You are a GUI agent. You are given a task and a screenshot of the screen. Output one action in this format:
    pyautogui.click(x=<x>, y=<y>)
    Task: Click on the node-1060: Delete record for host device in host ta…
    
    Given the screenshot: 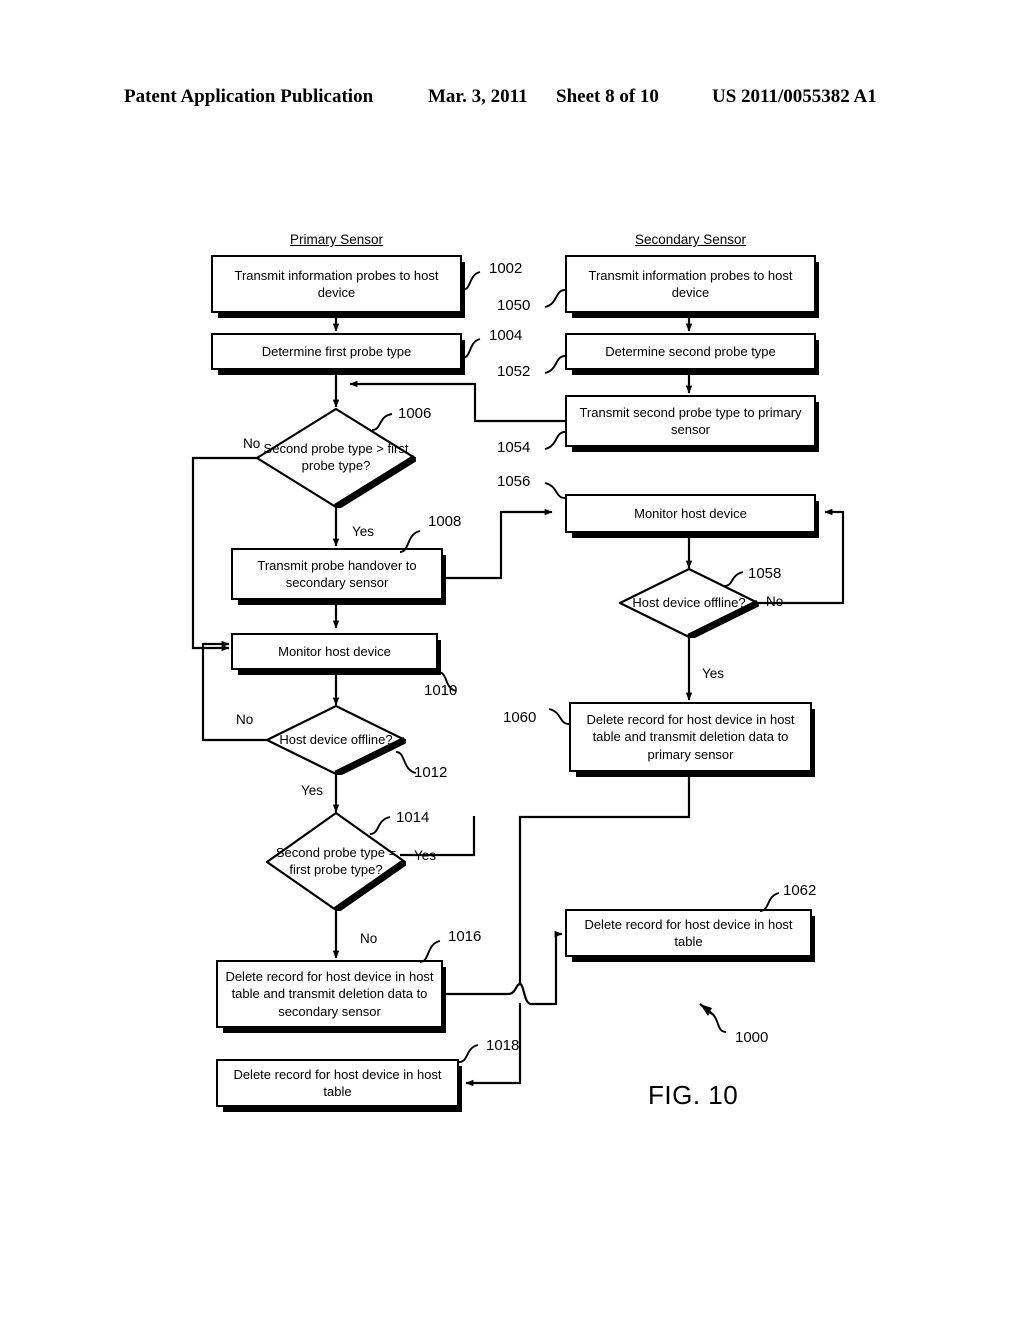 What is the action you would take?
    pyautogui.click(x=692, y=739)
    